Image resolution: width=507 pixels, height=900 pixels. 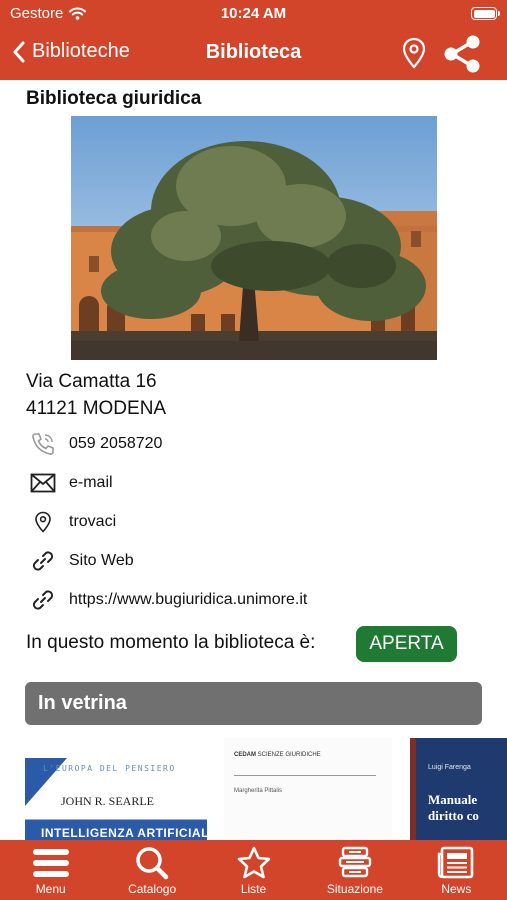 What do you see at coordinates (93, 521) in the screenshot?
I see `contact-label: trovaci` at bounding box center [93, 521].